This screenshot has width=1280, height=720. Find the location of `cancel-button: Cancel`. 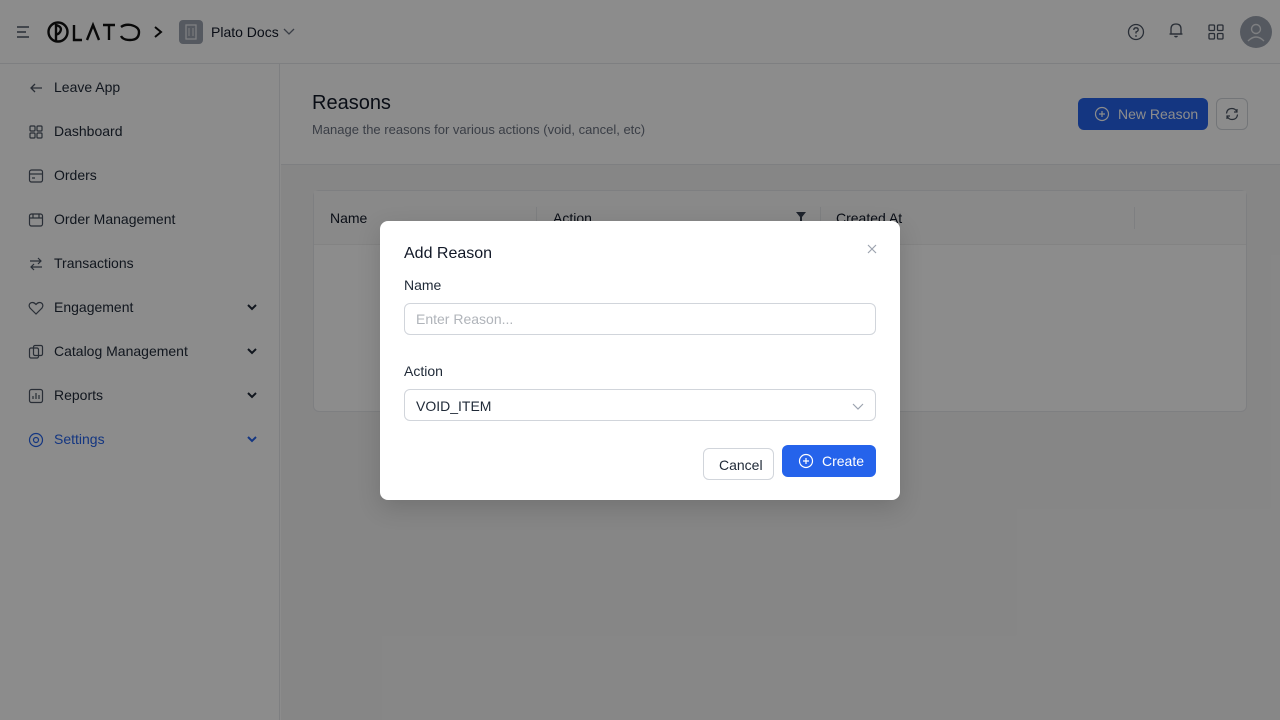

cancel-button: Cancel is located at coordinates (738, 464).